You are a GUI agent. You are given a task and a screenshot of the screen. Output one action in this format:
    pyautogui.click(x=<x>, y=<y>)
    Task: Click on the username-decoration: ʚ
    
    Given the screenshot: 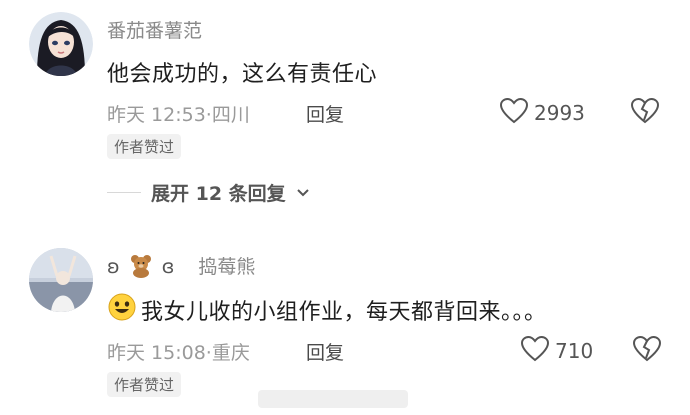 What is the action you would take?
    pyautogui.click(x=113, y=267)
    